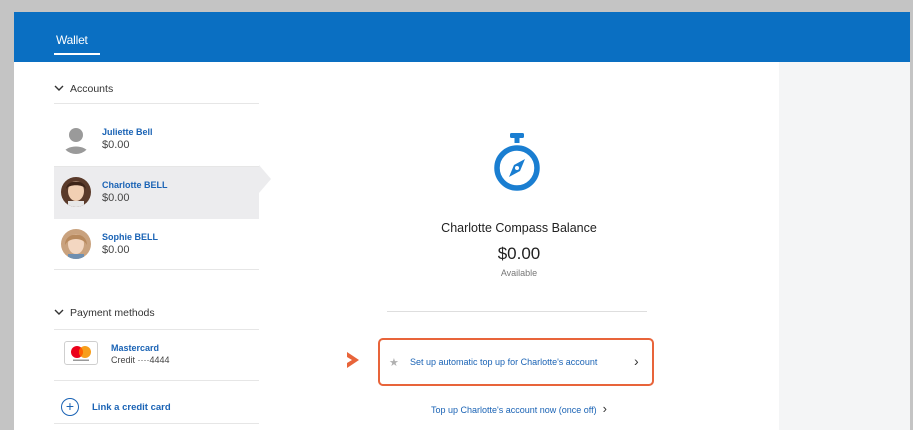 The image size is (913, 430). What do you see at coordinates (76, 139) in the screenshot?
I see `avatar-placeholder-icon` at bounding box center [76, 139].